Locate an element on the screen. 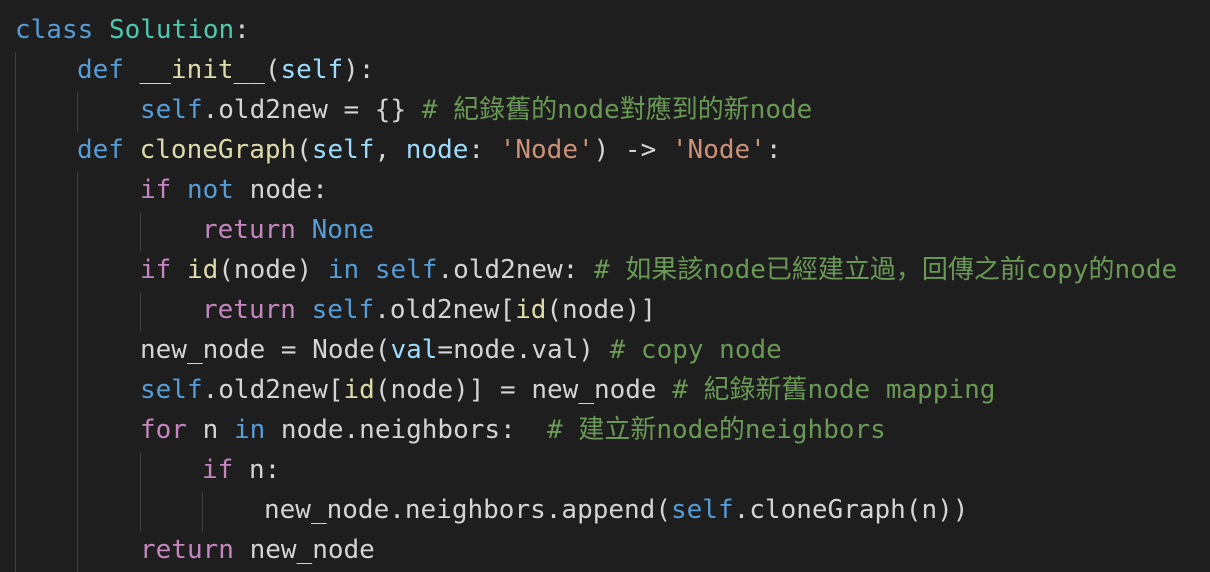 This screenshot has width=1210, height=572. code-line-2: def __init__(self): is located at coordinates (225, 70).